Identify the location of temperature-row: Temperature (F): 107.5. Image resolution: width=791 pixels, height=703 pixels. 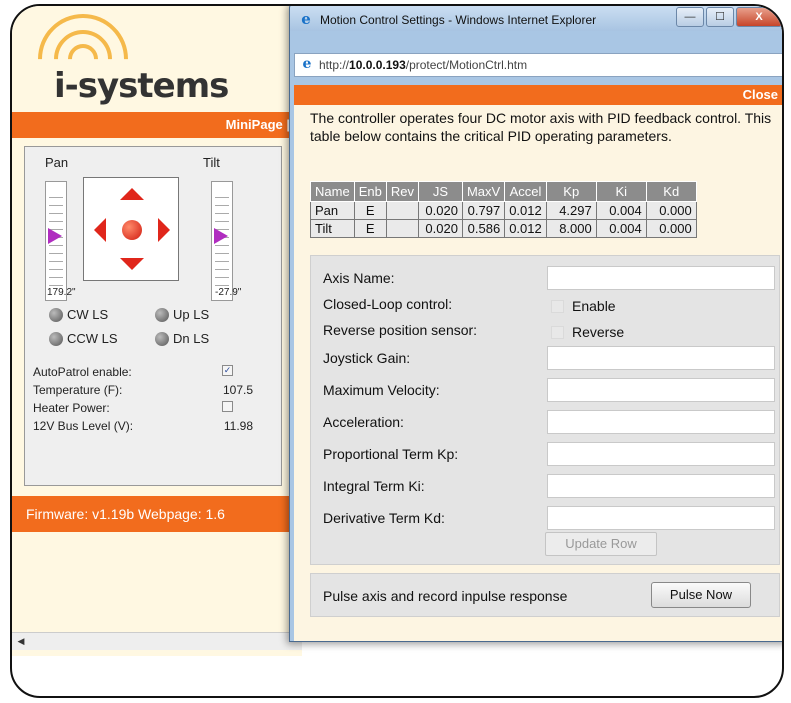
(143, 390).